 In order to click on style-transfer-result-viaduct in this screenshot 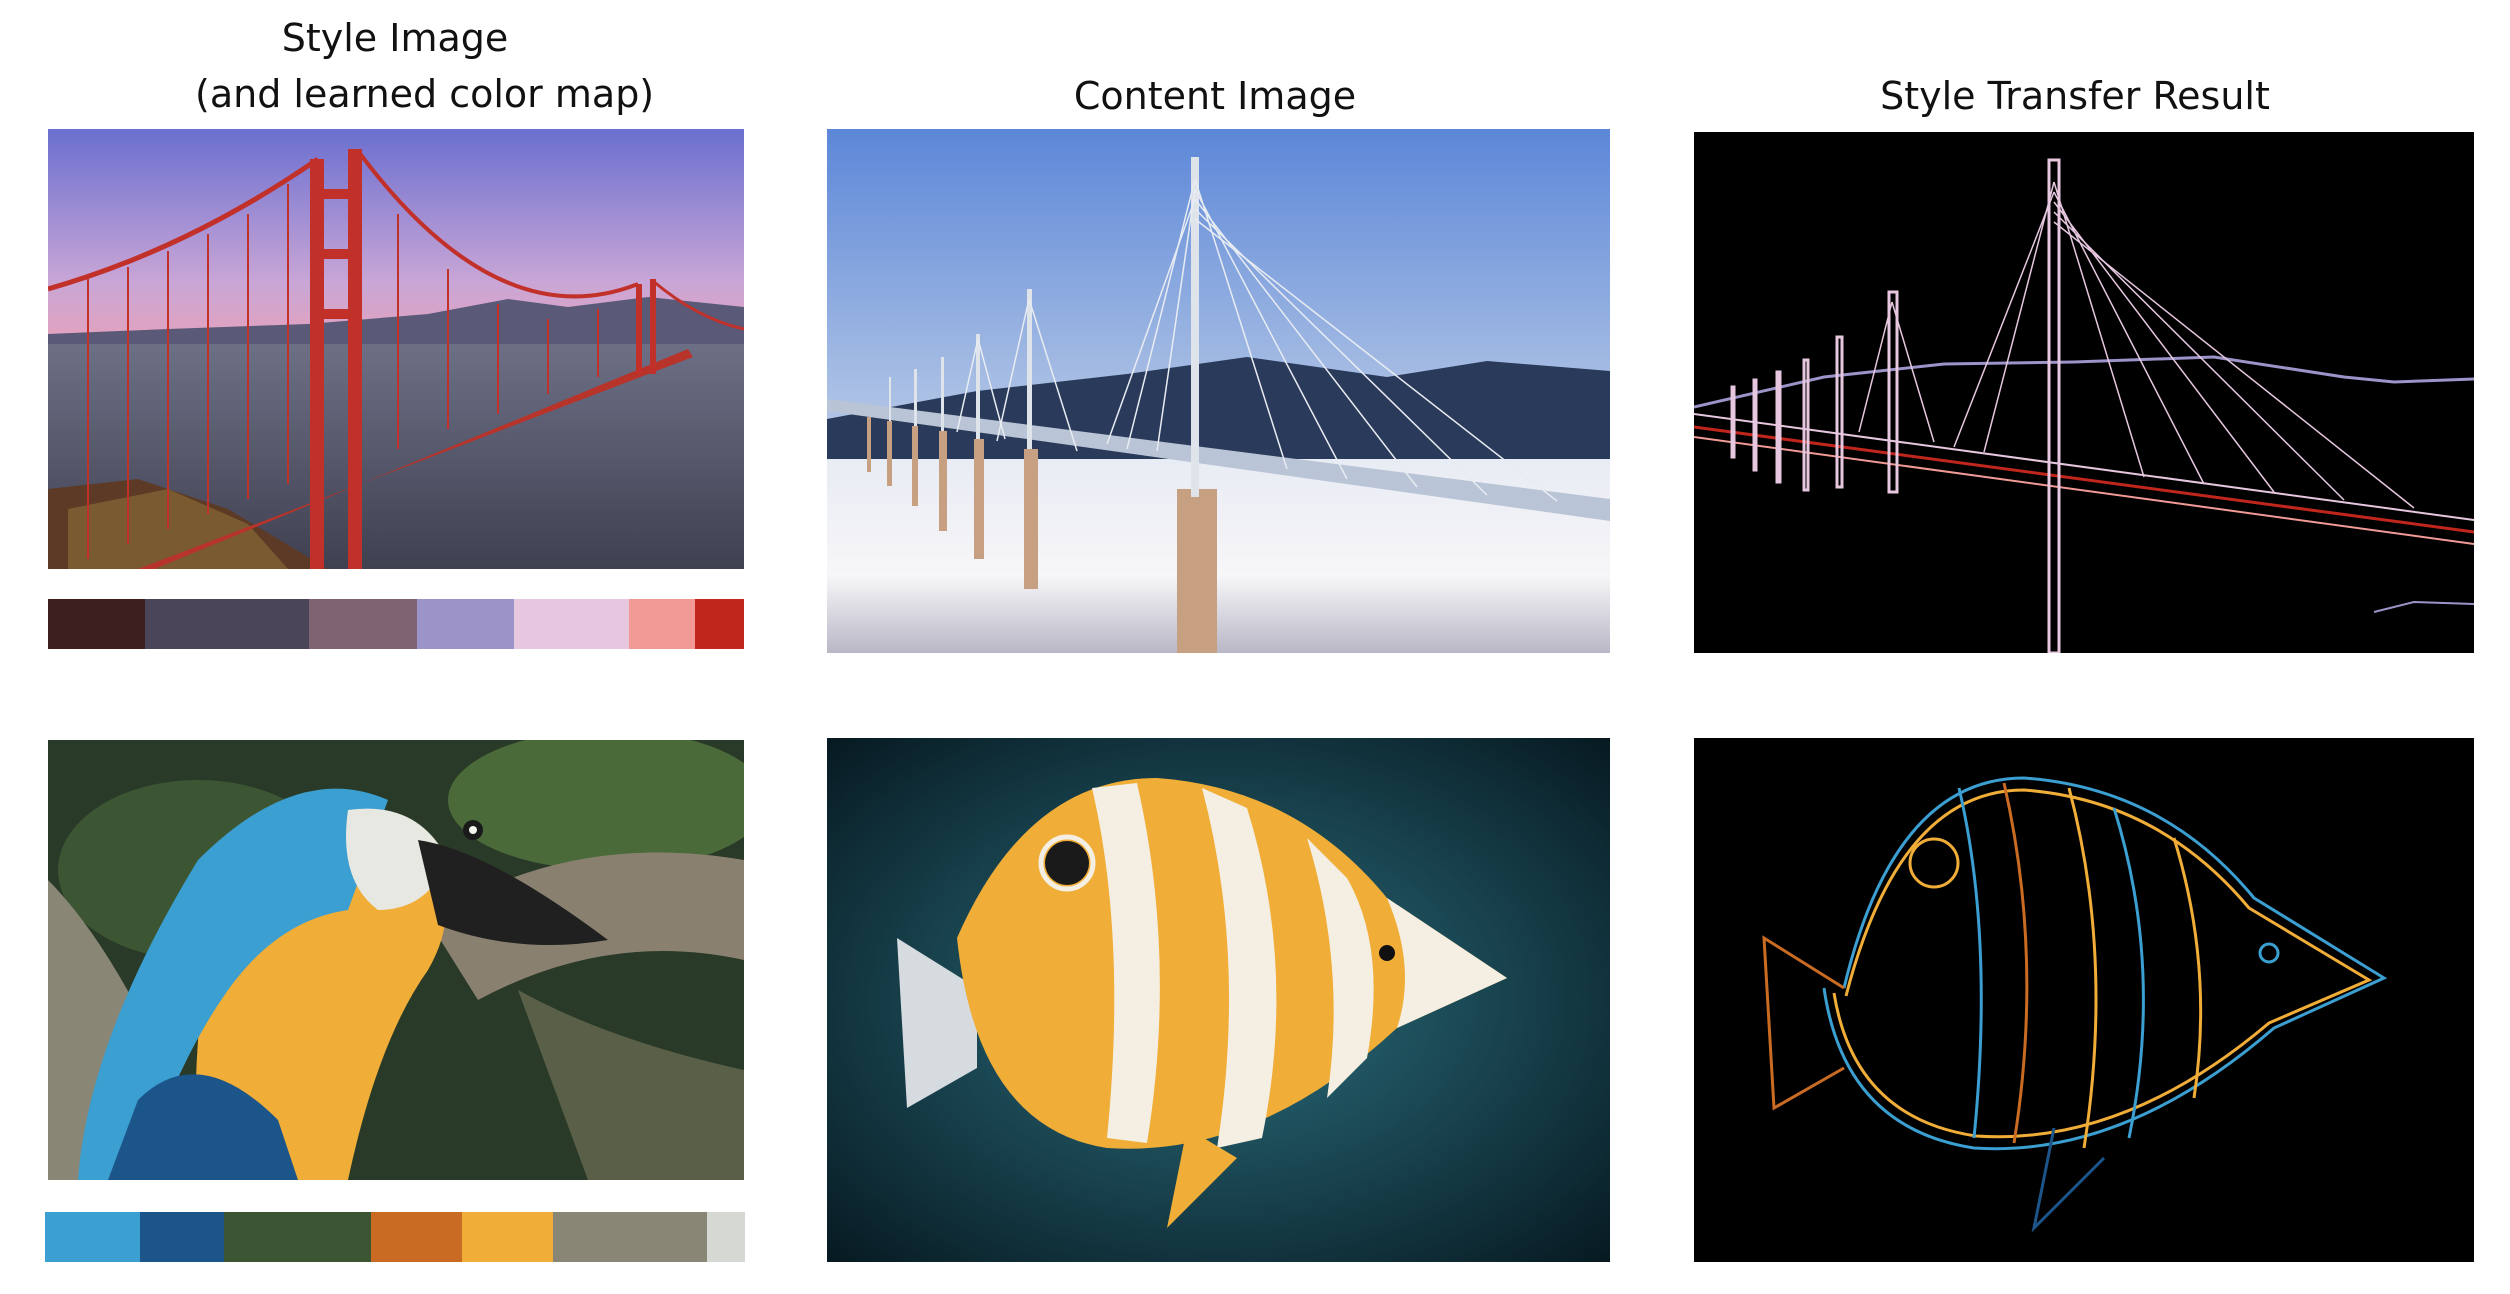, I will do `click(2084, 392)`.